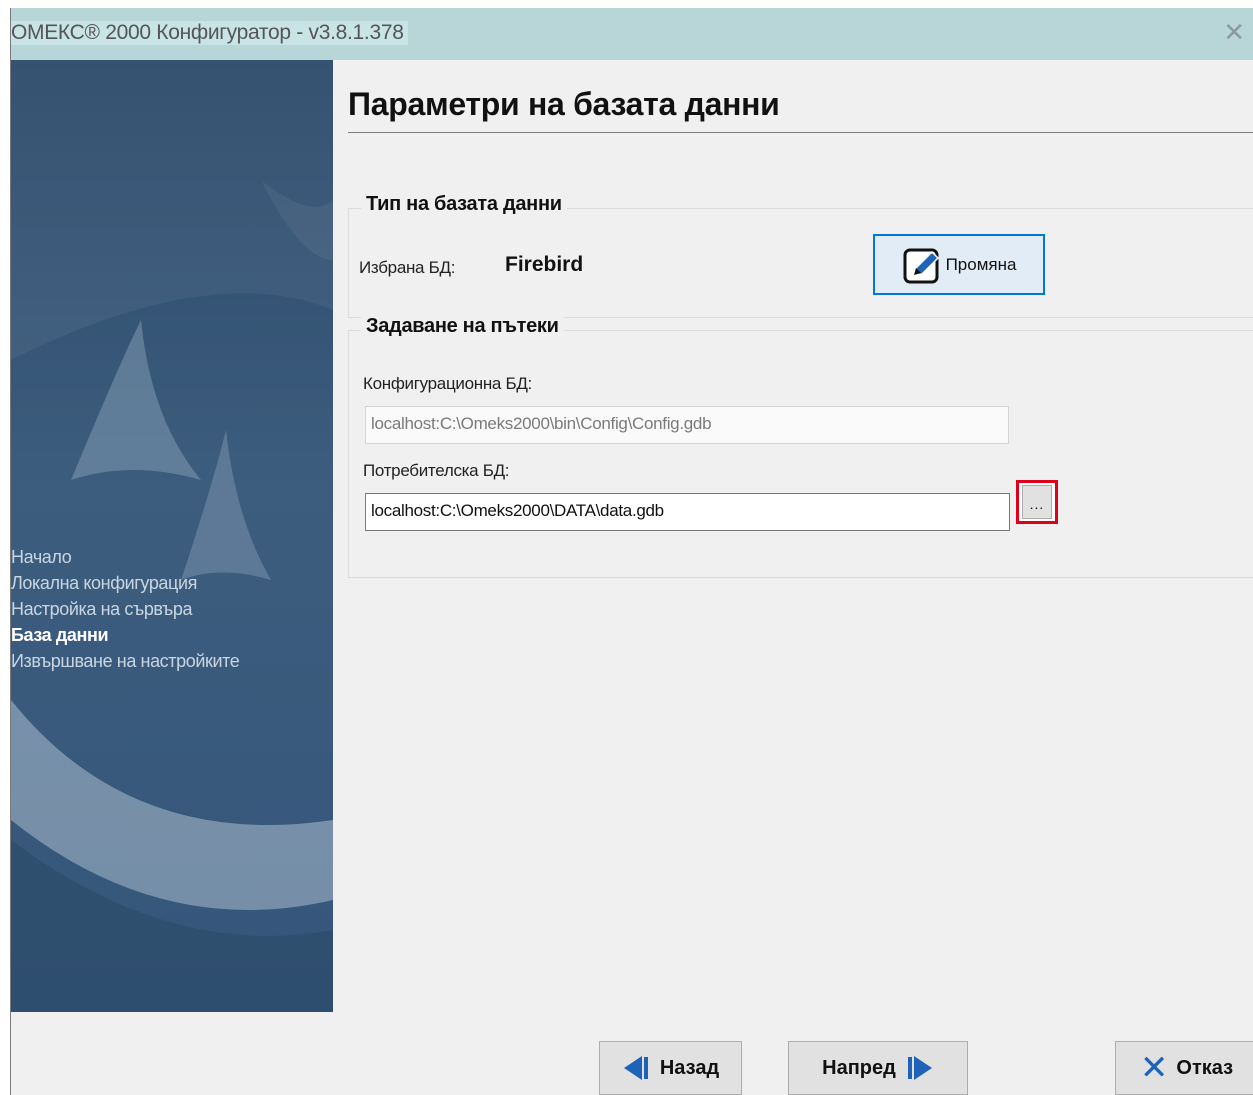 The height and width of the screenshot is (1095, 1253). Describe the element at coordinates (859, 1067) in the screenshot. I see `next-label: Напред` at that location.